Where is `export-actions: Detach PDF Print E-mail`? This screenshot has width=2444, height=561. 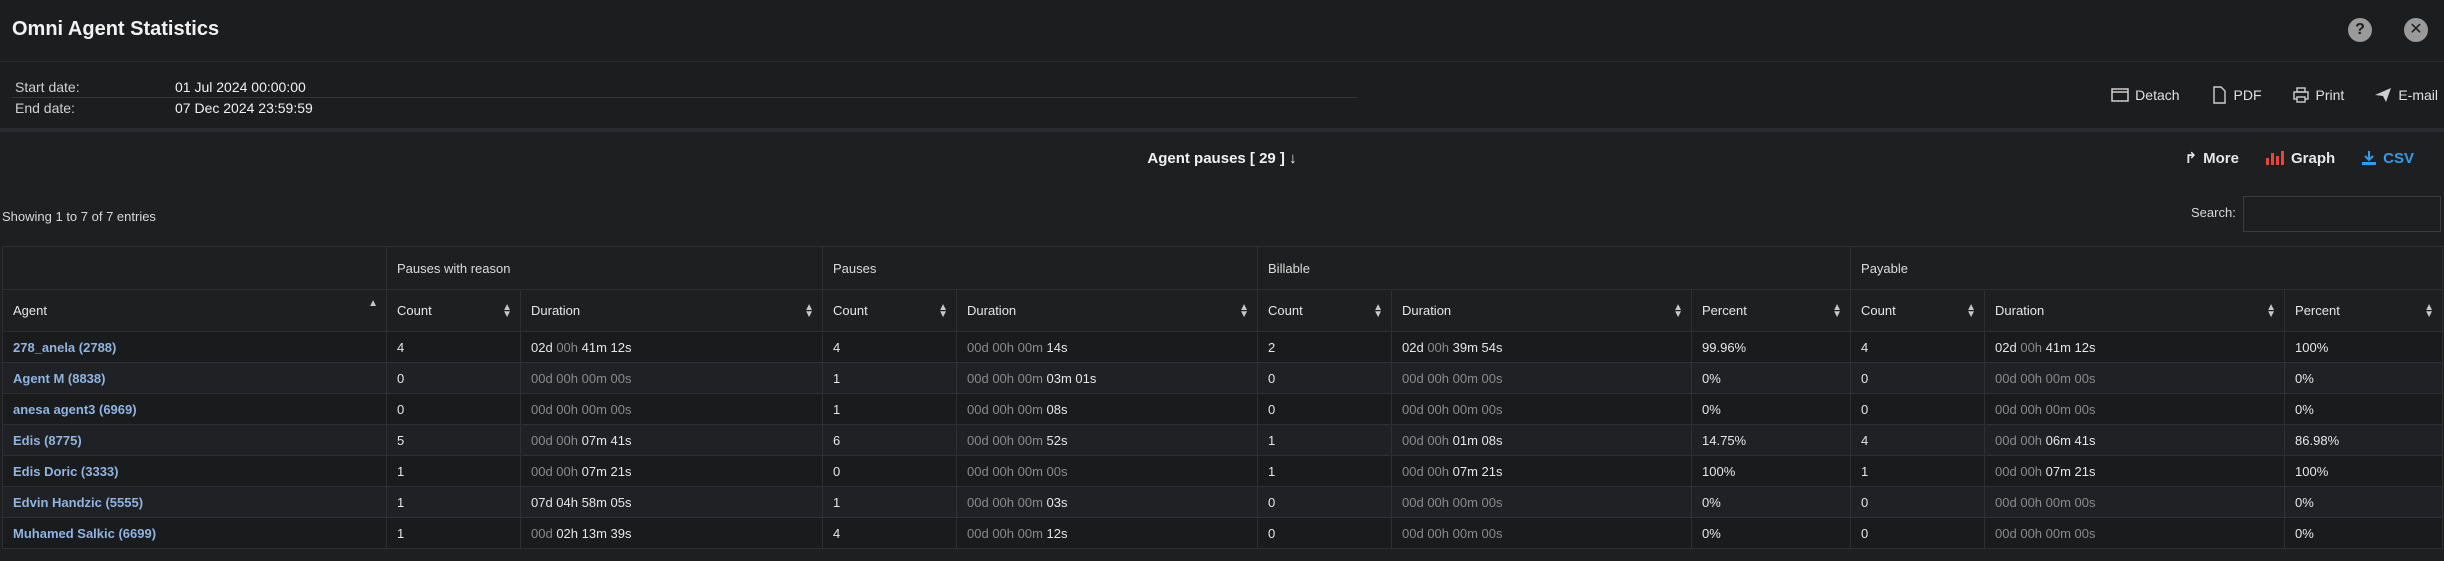 export-actions: Detach PDF Print E-mail is located at coordinates (2274, 95).